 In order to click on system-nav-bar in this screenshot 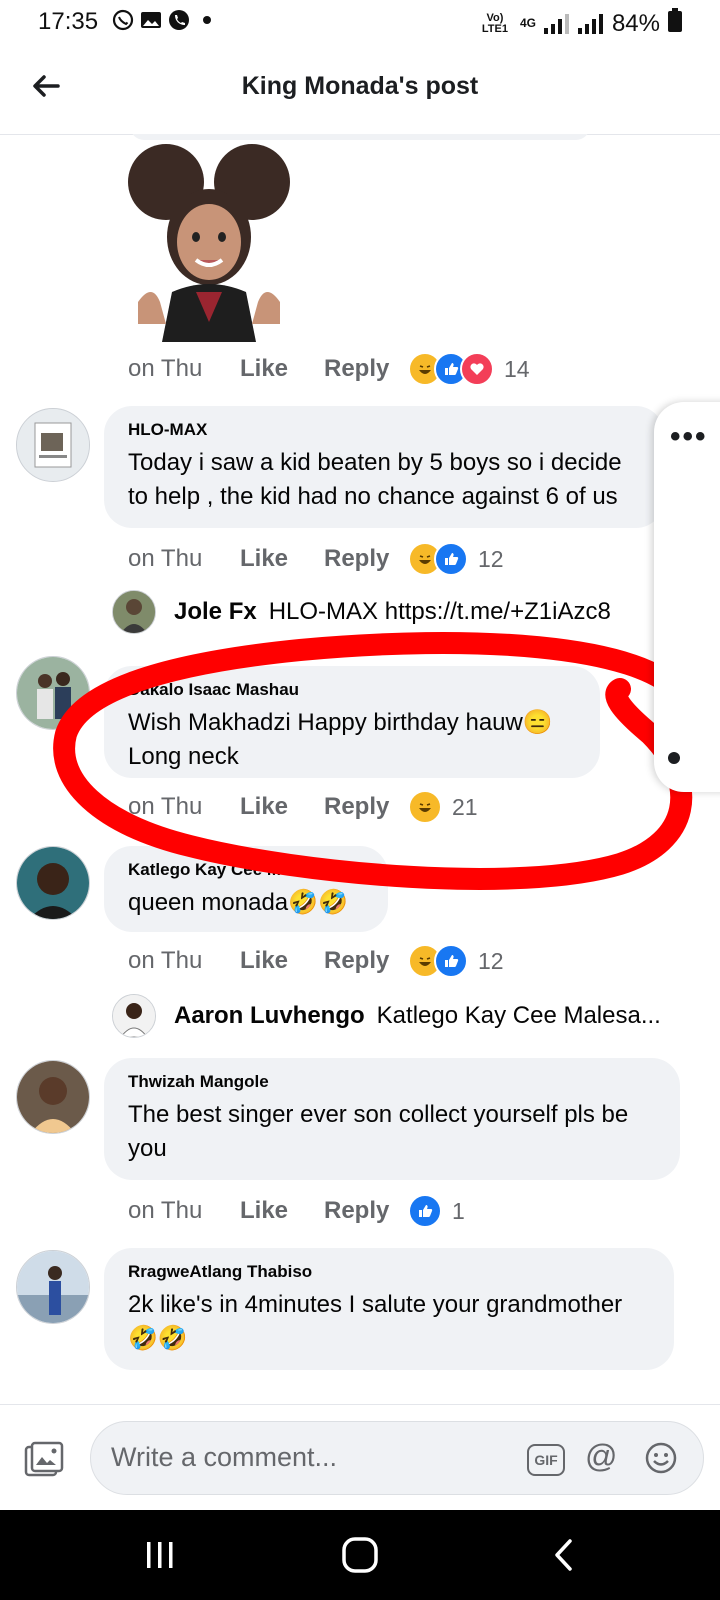, I will do `click(360, 1555)`.